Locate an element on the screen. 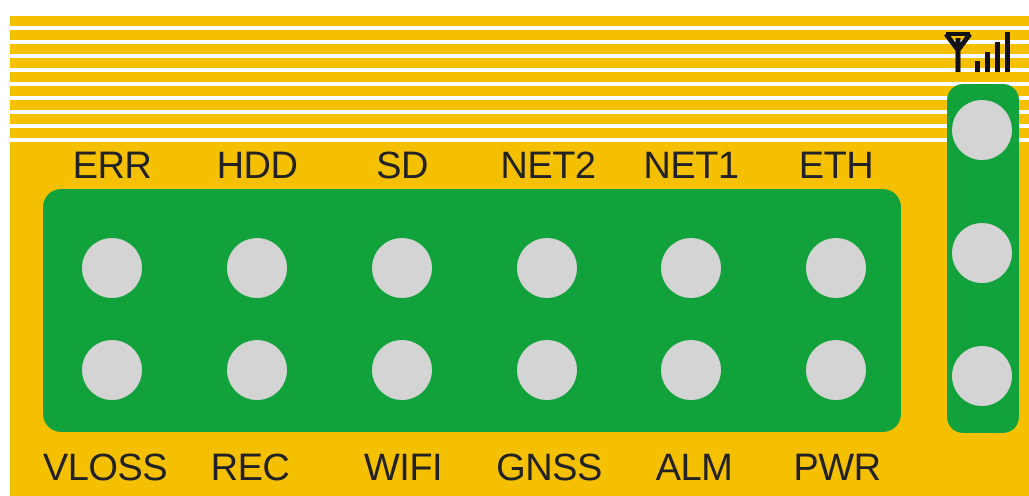 This screenshot has height=496, width=1029. led-label-alm: ALM is located at coordinates (694, 468).